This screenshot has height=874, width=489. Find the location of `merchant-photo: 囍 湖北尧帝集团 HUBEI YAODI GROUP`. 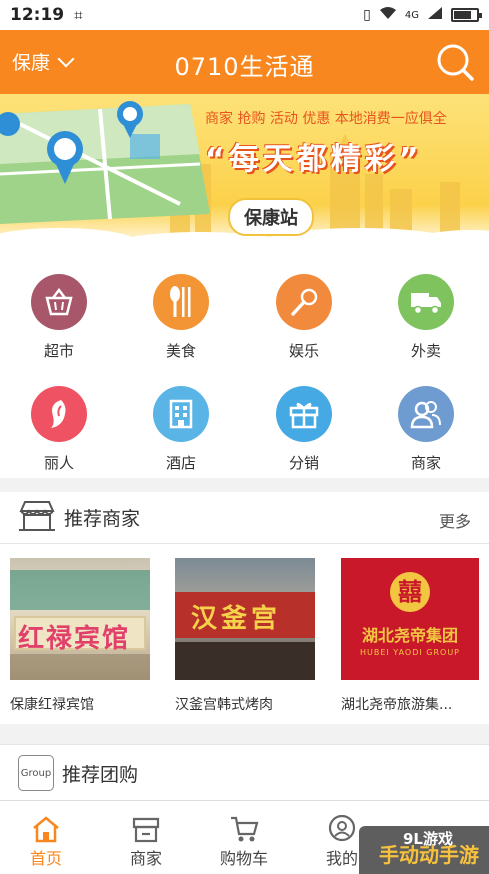

merchant-photo: 囍 湖北尧帝集团 HUBEI YAODI GROUP is located at coordinates (410, 619).